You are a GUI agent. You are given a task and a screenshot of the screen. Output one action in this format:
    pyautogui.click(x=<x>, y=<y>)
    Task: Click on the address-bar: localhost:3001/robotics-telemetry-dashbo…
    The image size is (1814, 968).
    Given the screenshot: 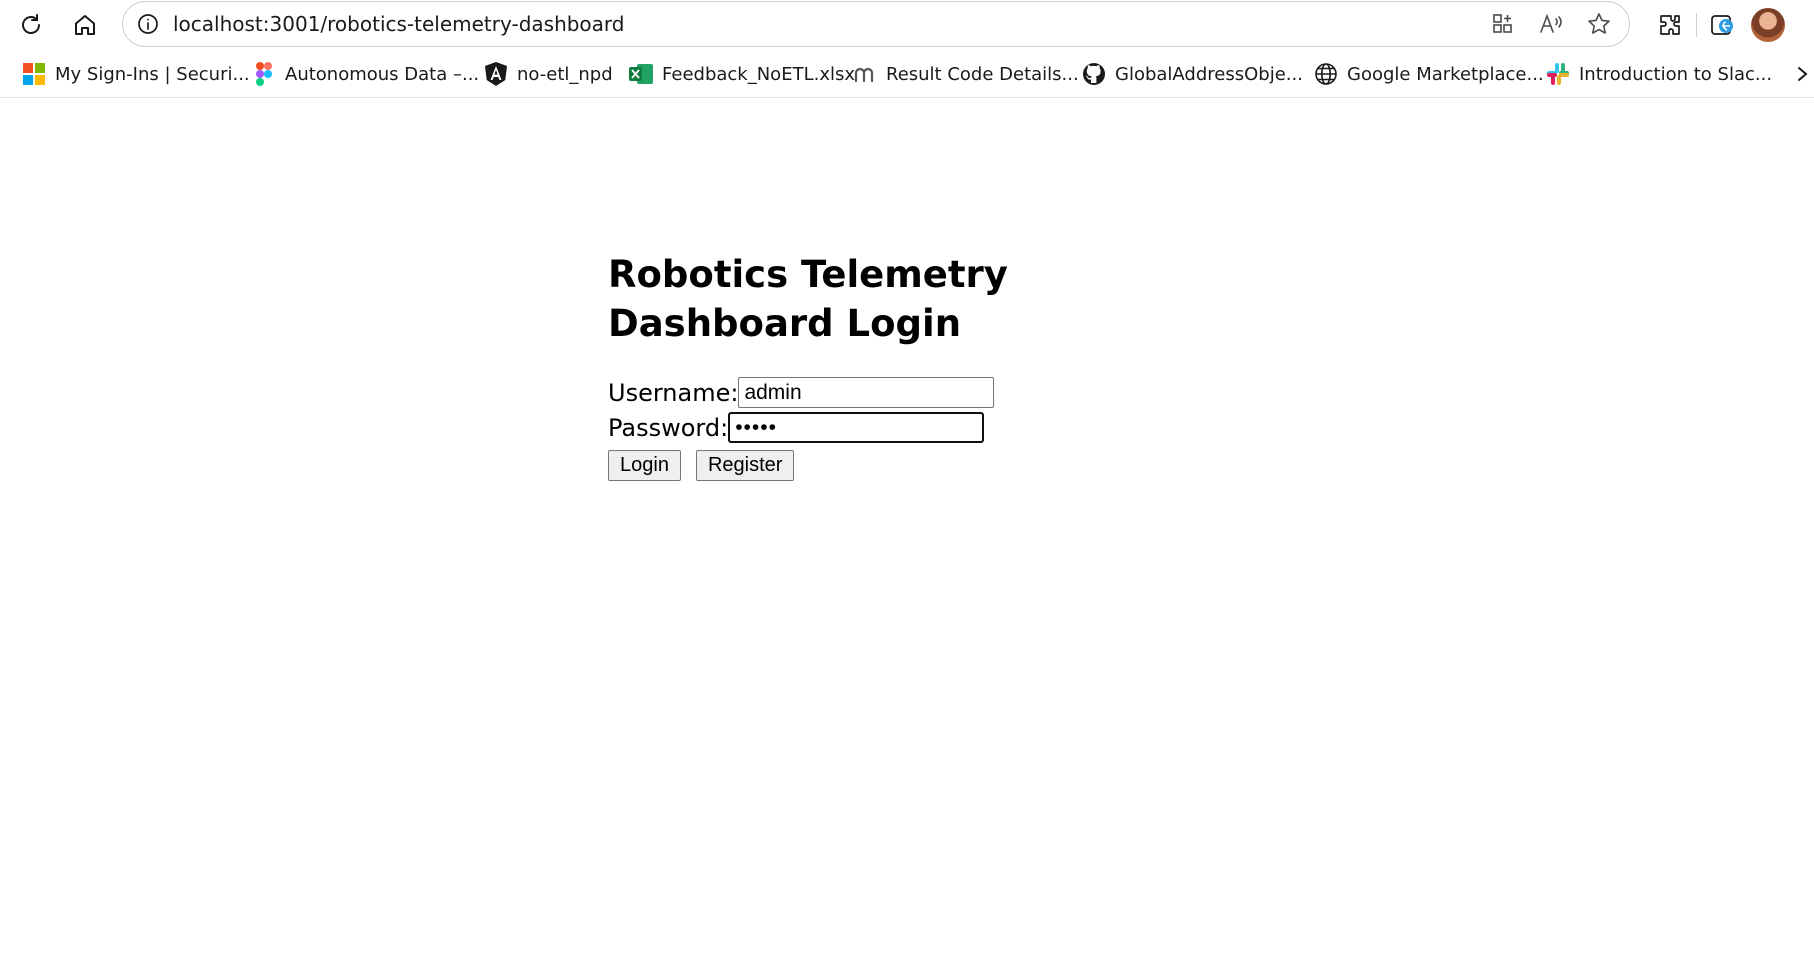 What is the action you would take?
    pyautogui.click(x=876, y=24)
    